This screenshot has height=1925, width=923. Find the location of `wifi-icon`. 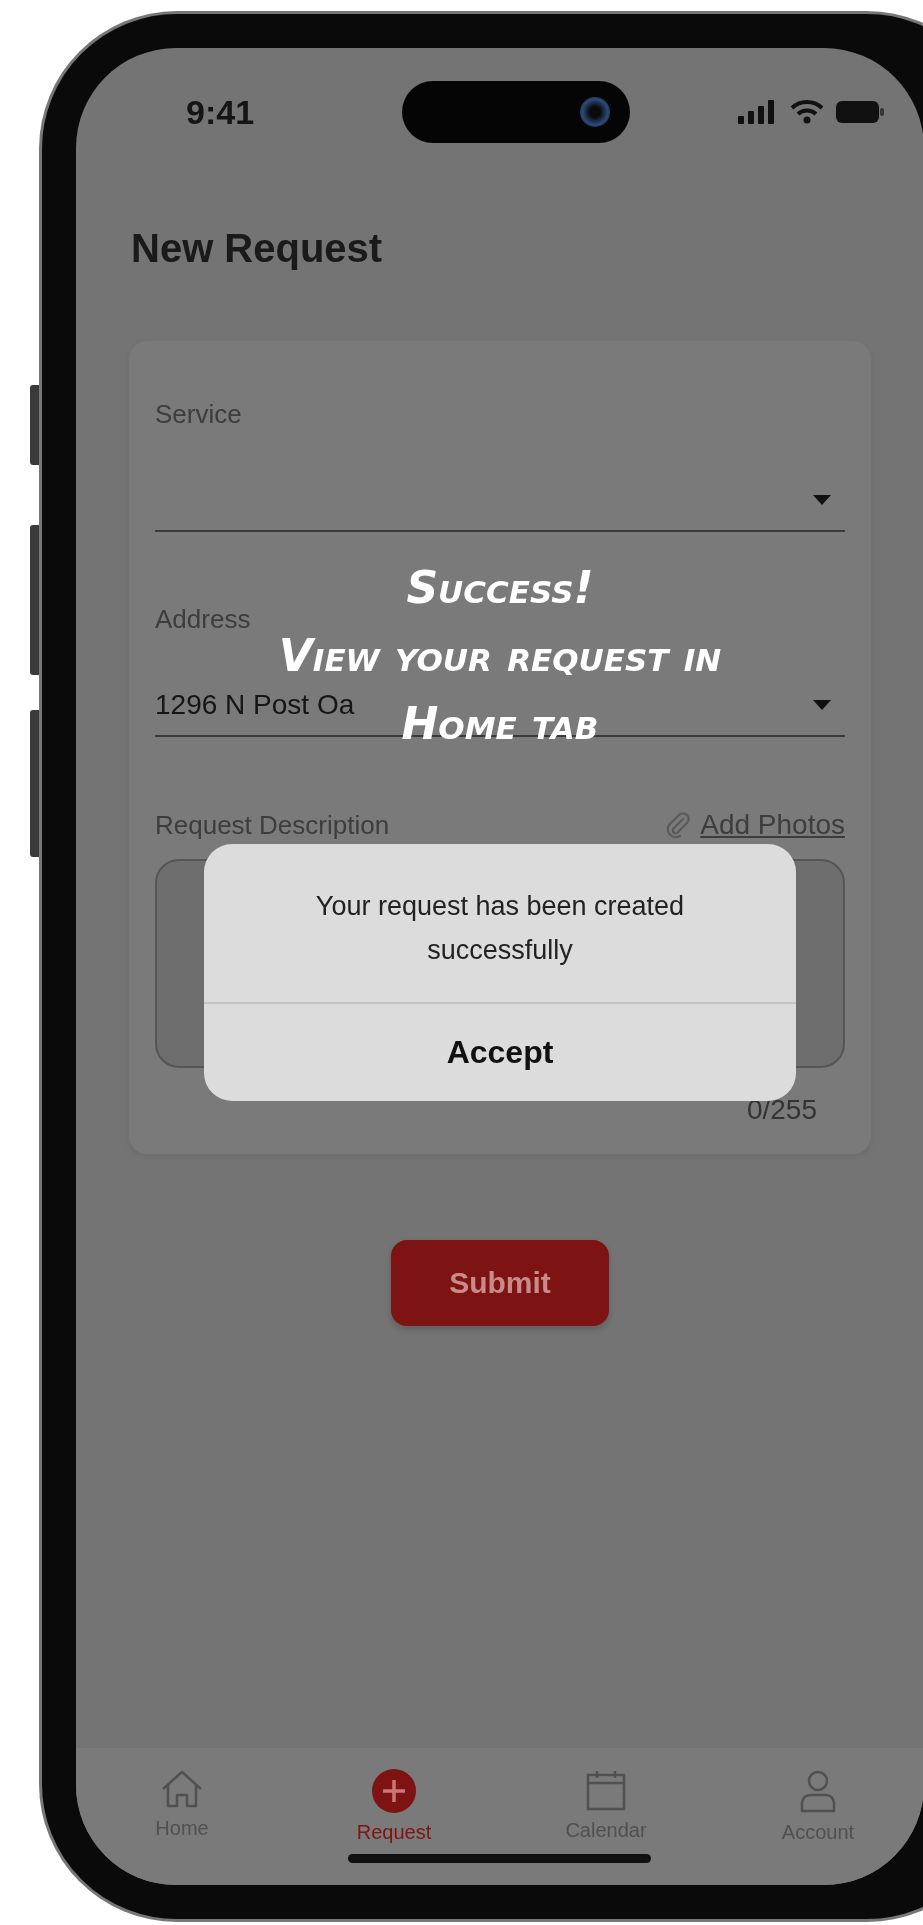

wifi-icon is located at coordinates (807, 112).